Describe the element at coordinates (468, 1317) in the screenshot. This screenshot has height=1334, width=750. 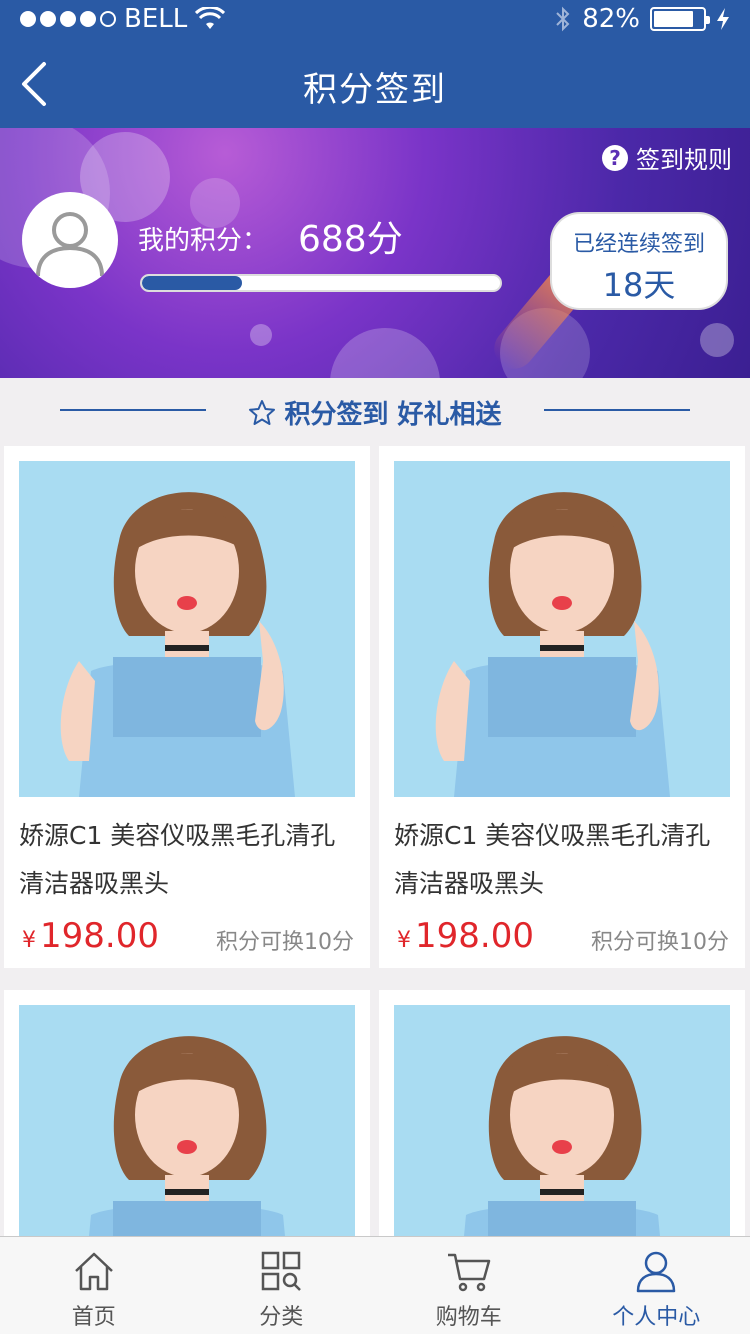
I see `tab-cart-label: 购物车` at that location.